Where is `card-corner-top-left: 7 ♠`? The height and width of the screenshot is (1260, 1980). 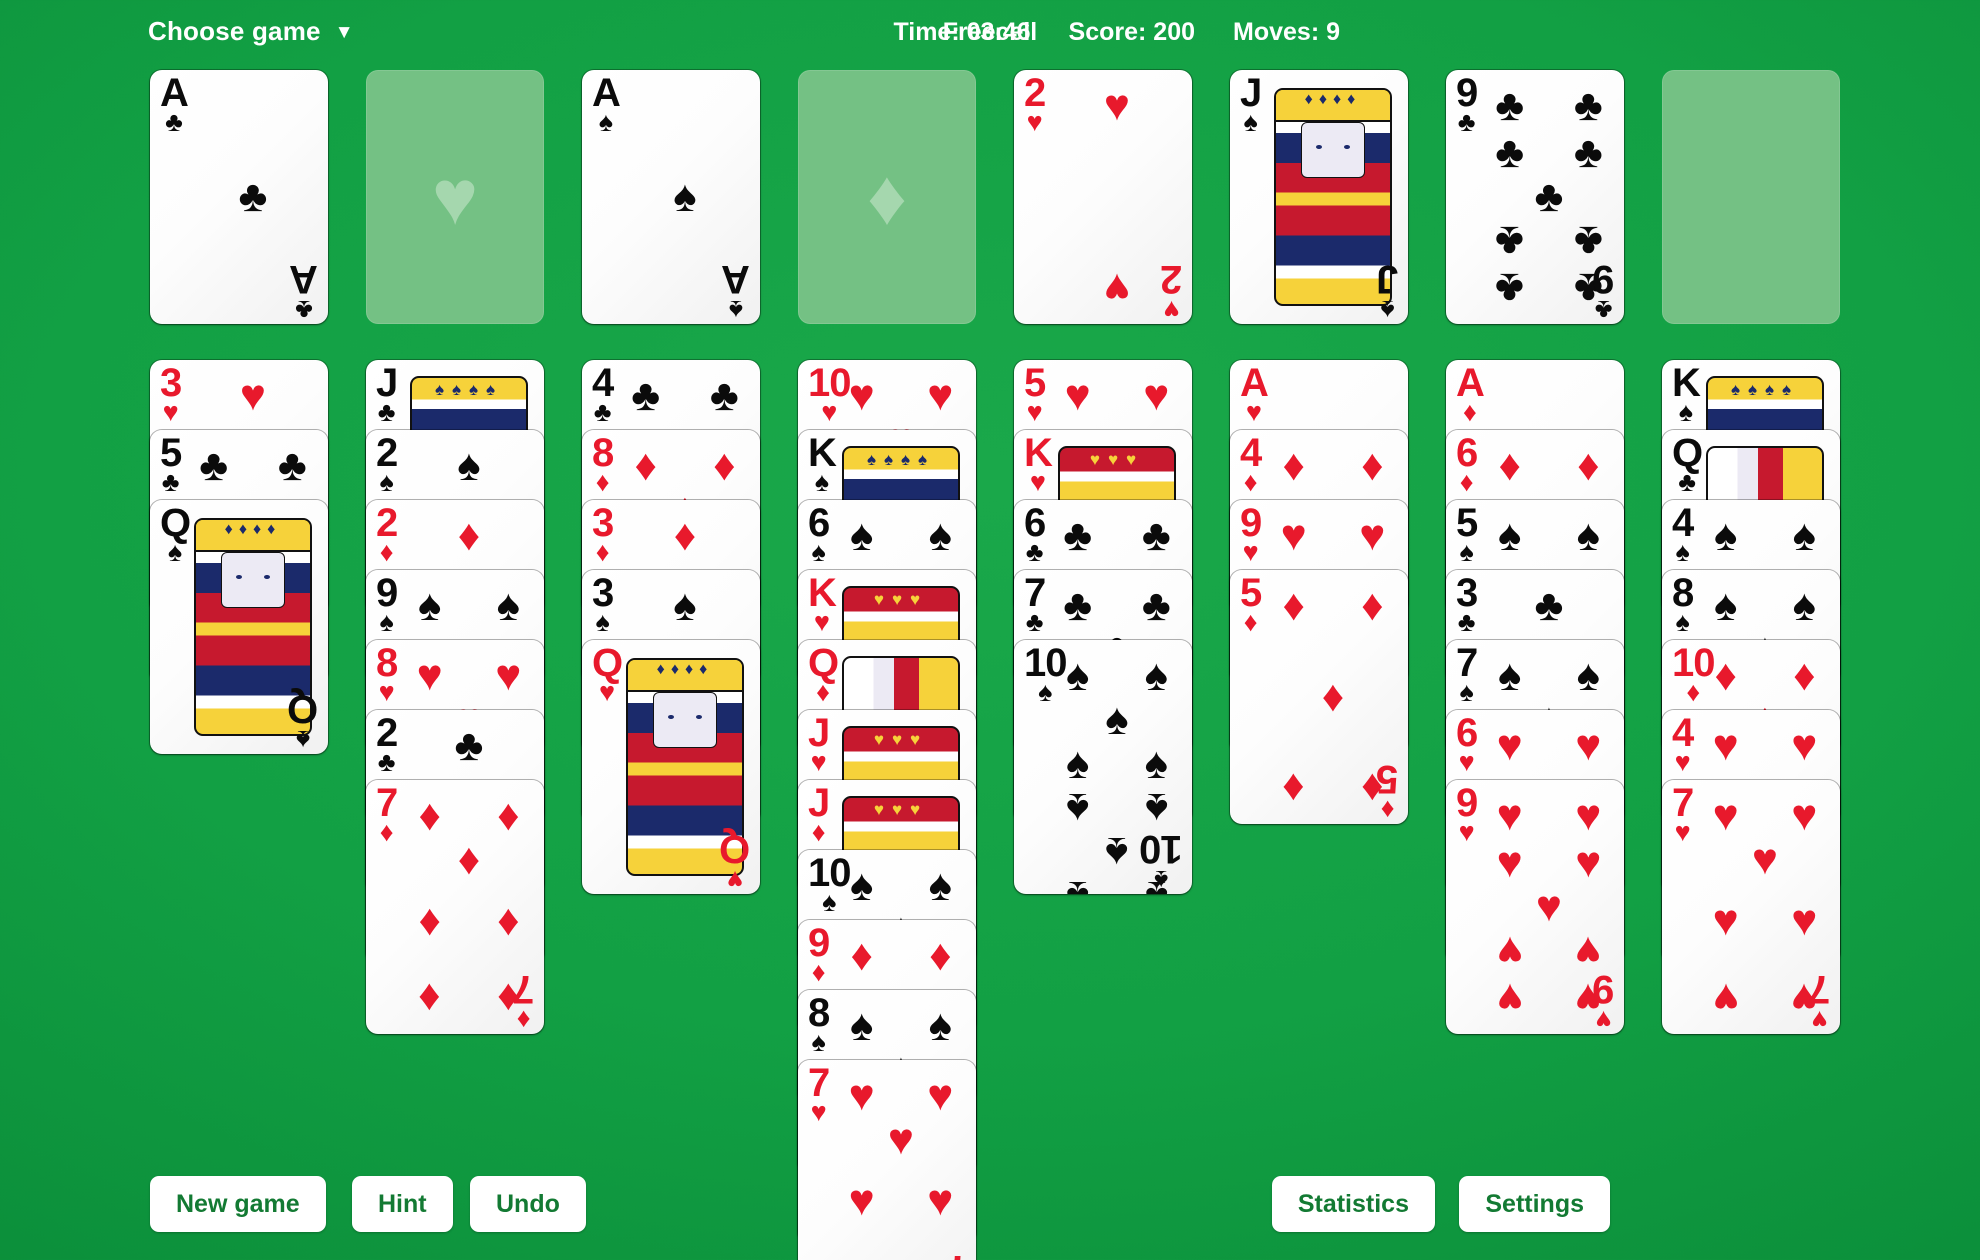 card-corner-top-left: 7 ♠ is located at coordinates (1467, 675).